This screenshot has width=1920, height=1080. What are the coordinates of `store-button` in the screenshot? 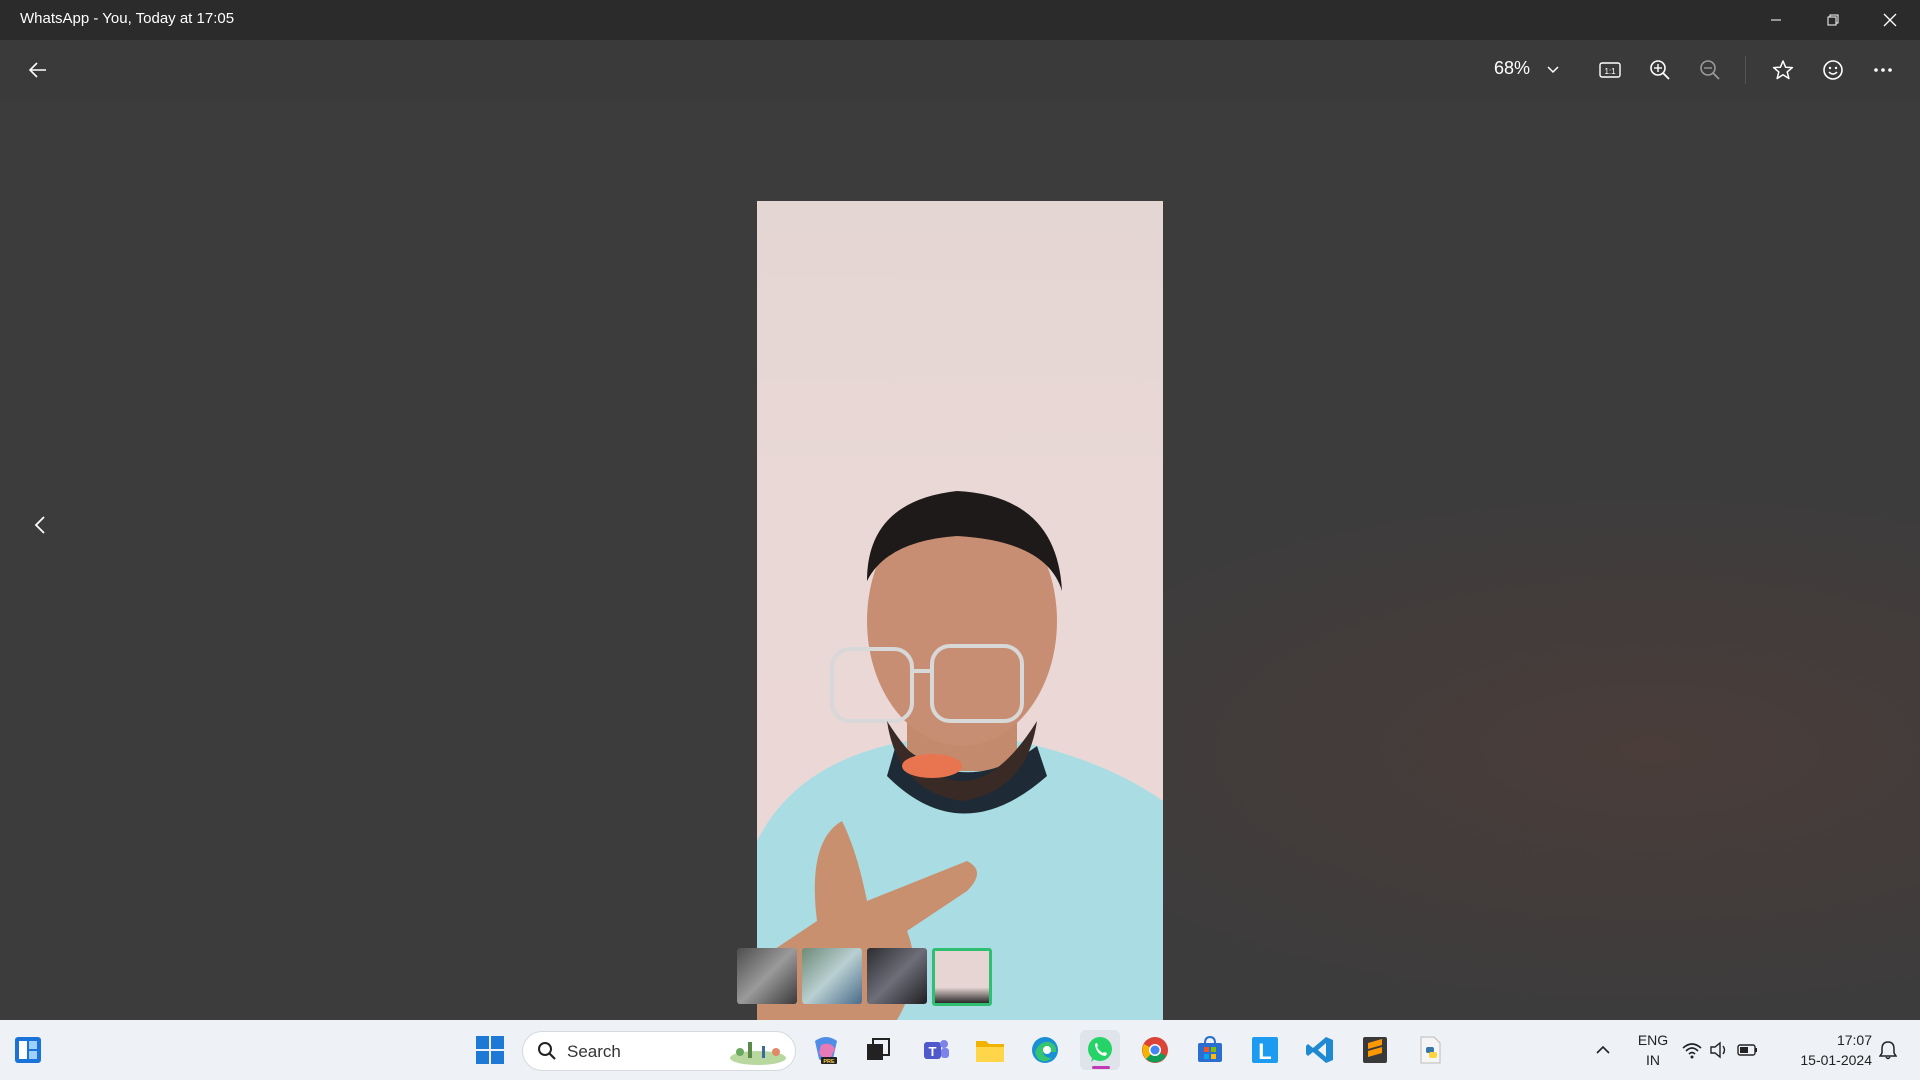 It's located at (1210, 1050).